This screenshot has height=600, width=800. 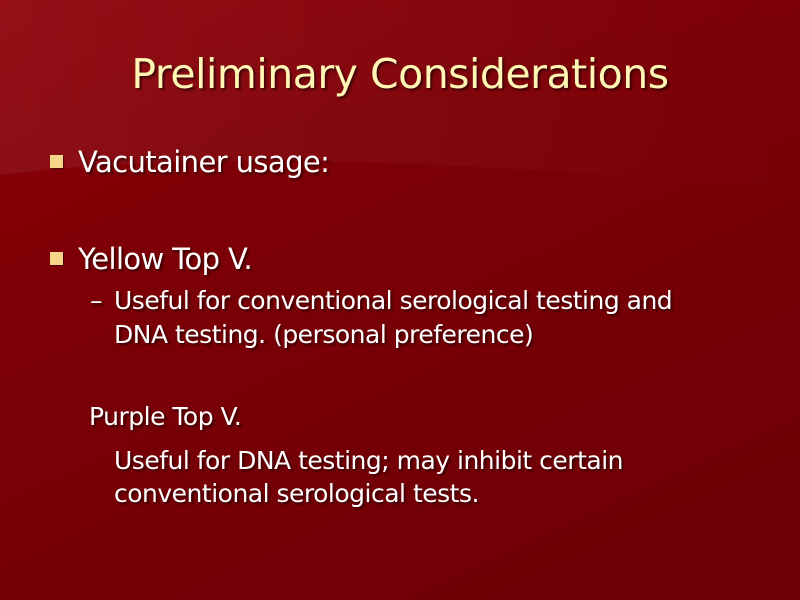 What do you see at coordinates (296, 493) in the screenshot?
I see `purple-top-description-line-2: conventional serological tests.` at bounding box center [296, 493].